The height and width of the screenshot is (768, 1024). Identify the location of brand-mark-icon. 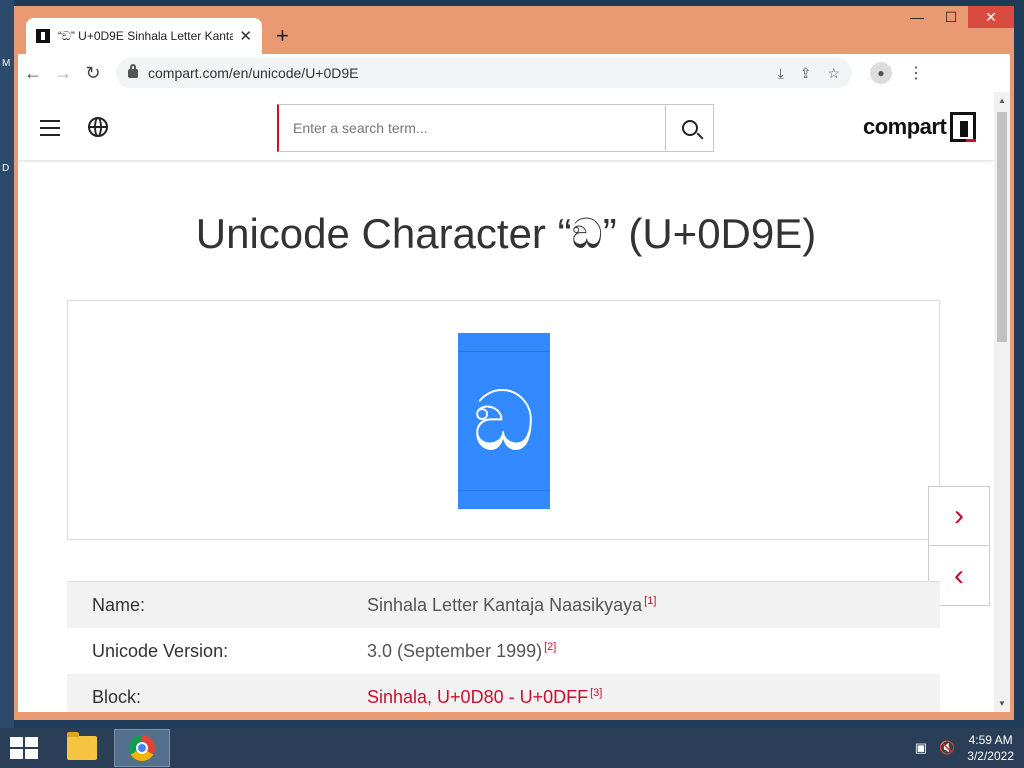
(963, 127).